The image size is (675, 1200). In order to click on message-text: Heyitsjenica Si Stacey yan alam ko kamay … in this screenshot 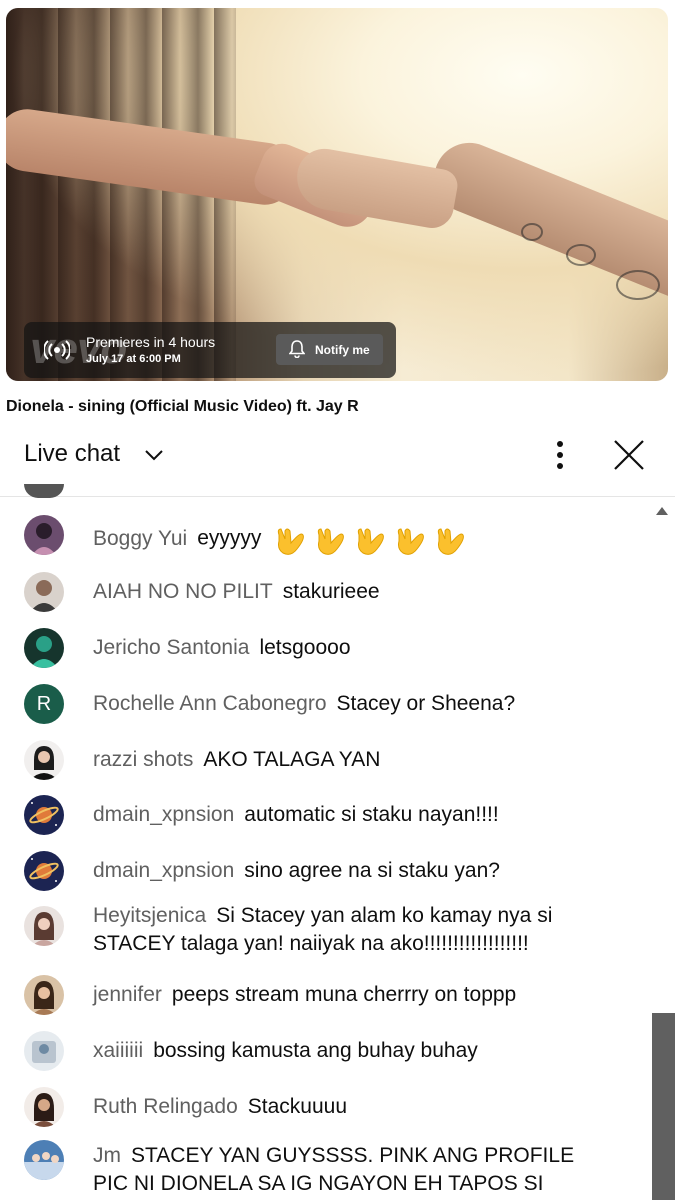, I will do `click(353, 930)`.